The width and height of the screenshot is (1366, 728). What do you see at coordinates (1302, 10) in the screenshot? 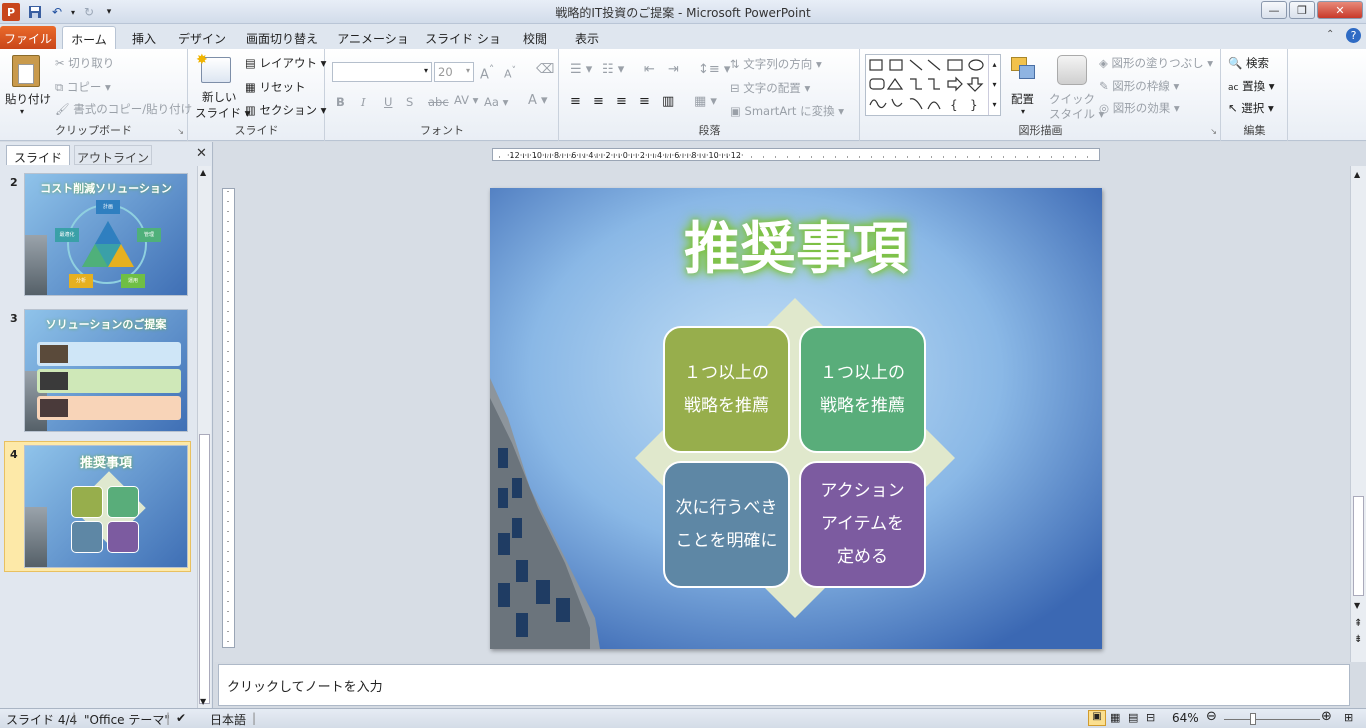
I see `restore-button: ❐` at bounding box center [1302, 10].